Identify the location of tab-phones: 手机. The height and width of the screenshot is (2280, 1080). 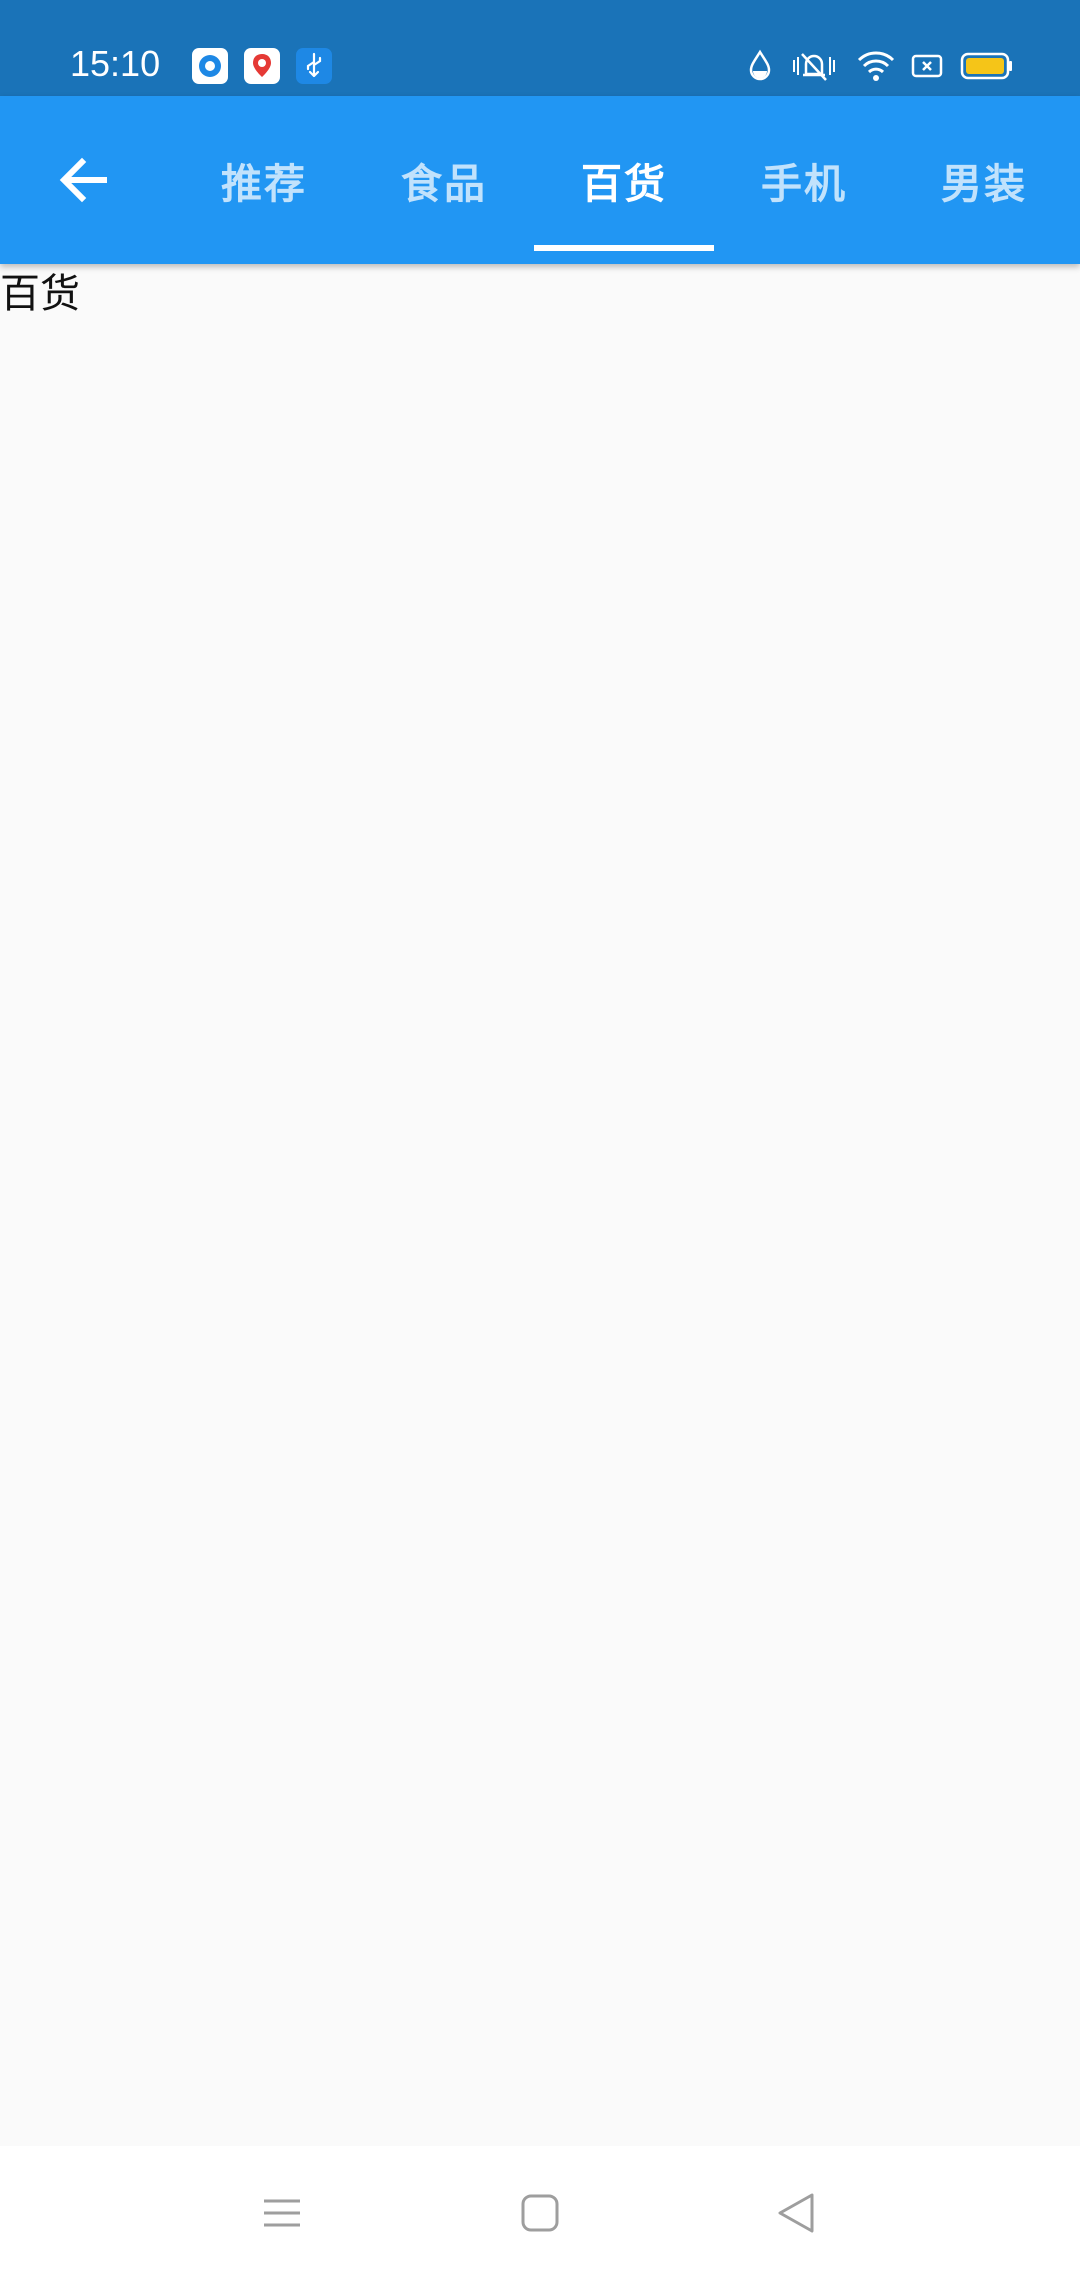
(804, 180).